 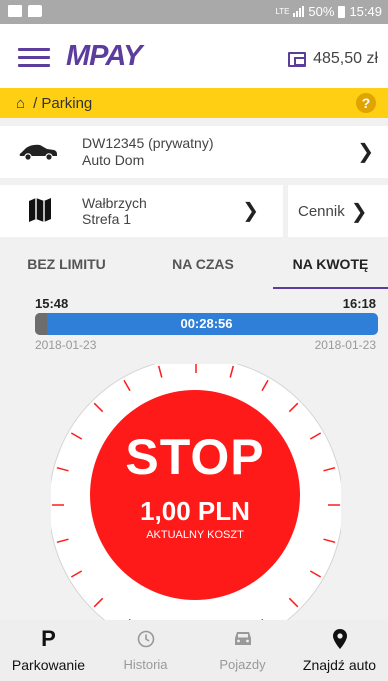 I want to click on pricing-label: Cennik, so click(x=321, y=211).